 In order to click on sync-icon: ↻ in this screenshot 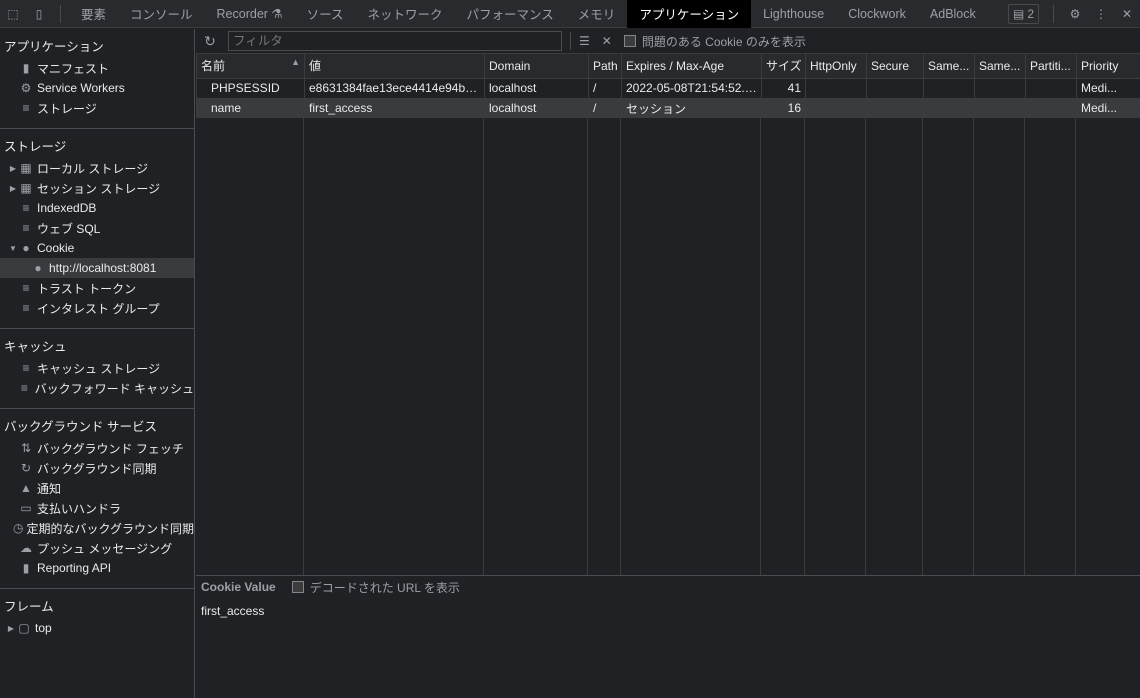, I will do `click(26, 468)`.